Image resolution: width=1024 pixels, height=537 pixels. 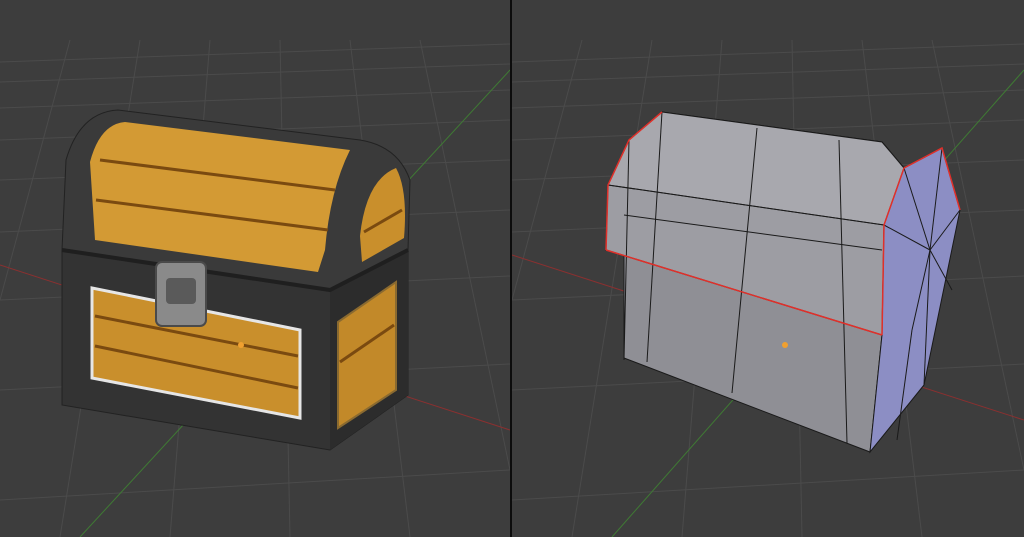 What do you see at coordinates (181, 294) in the screenshot?
I see `latch-icon` at bounding box center [181, 294].